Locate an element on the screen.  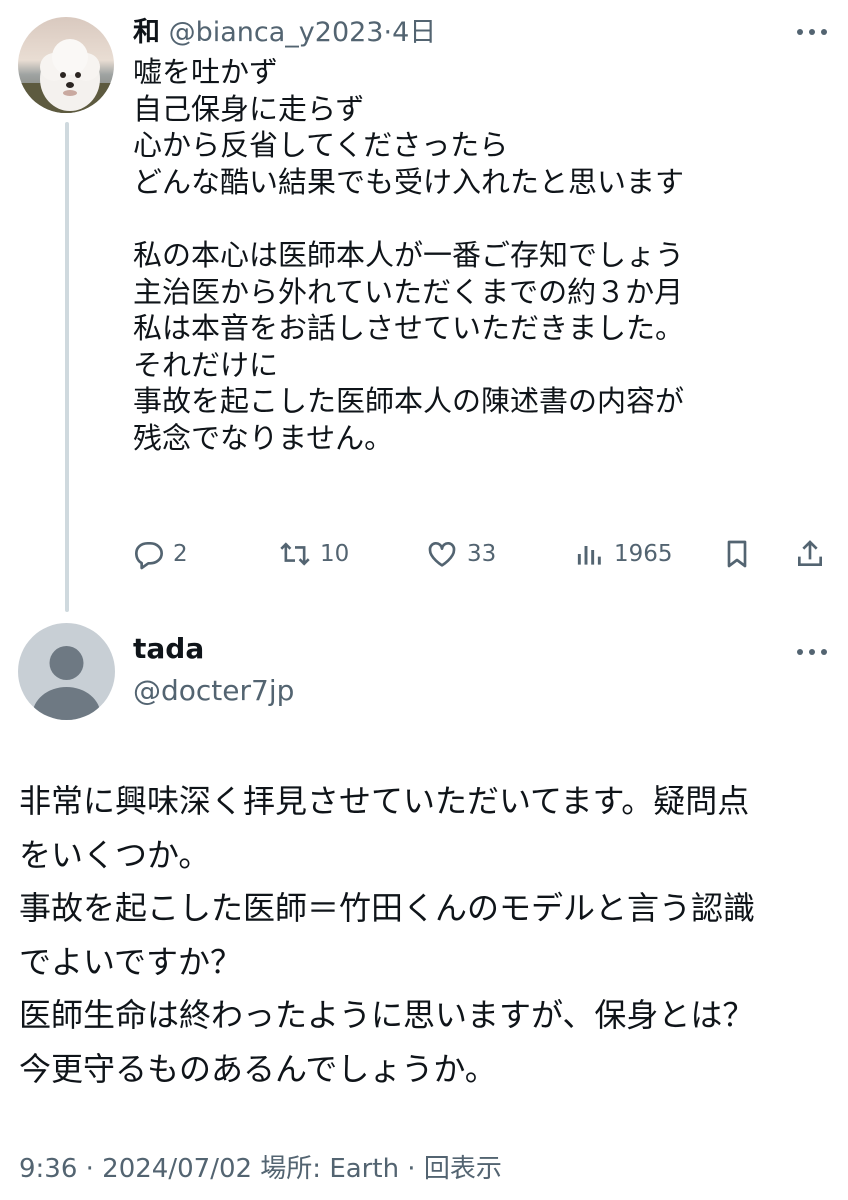
bookmark-icon is located at coordinates (737, 554).